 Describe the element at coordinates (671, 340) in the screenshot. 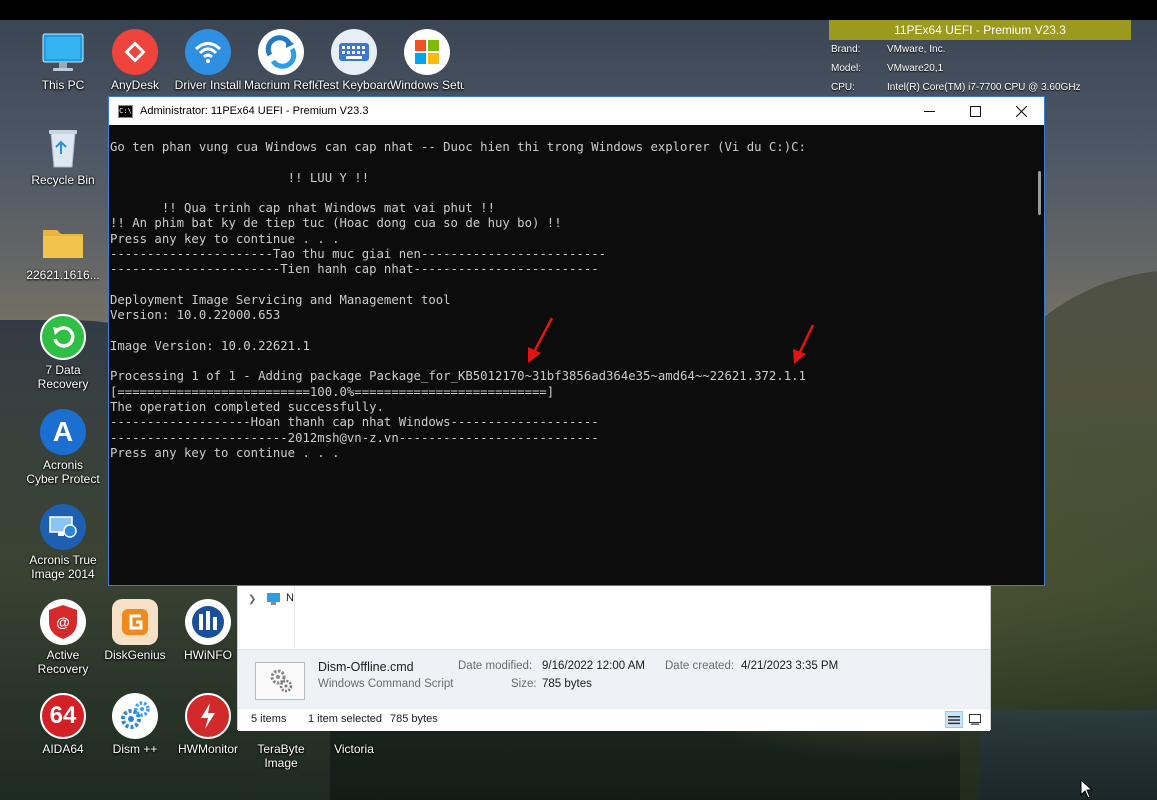

I see `annotation-overlay` at that location.